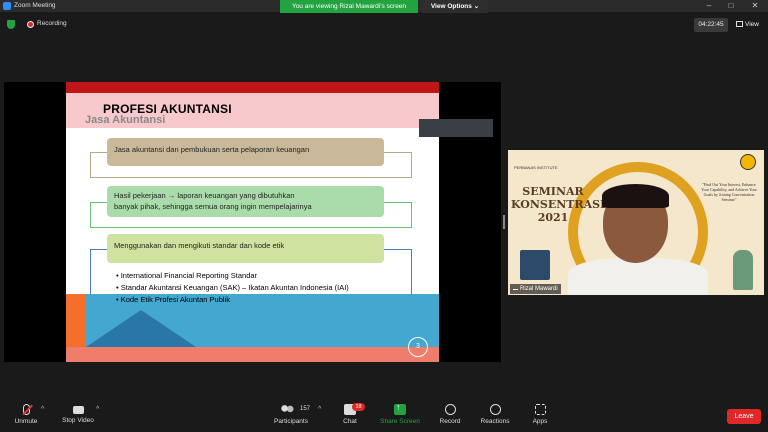 This screenshot has width=768, height=432. I want to click on view-options-button: View Options ⌄, so click(455, 6).